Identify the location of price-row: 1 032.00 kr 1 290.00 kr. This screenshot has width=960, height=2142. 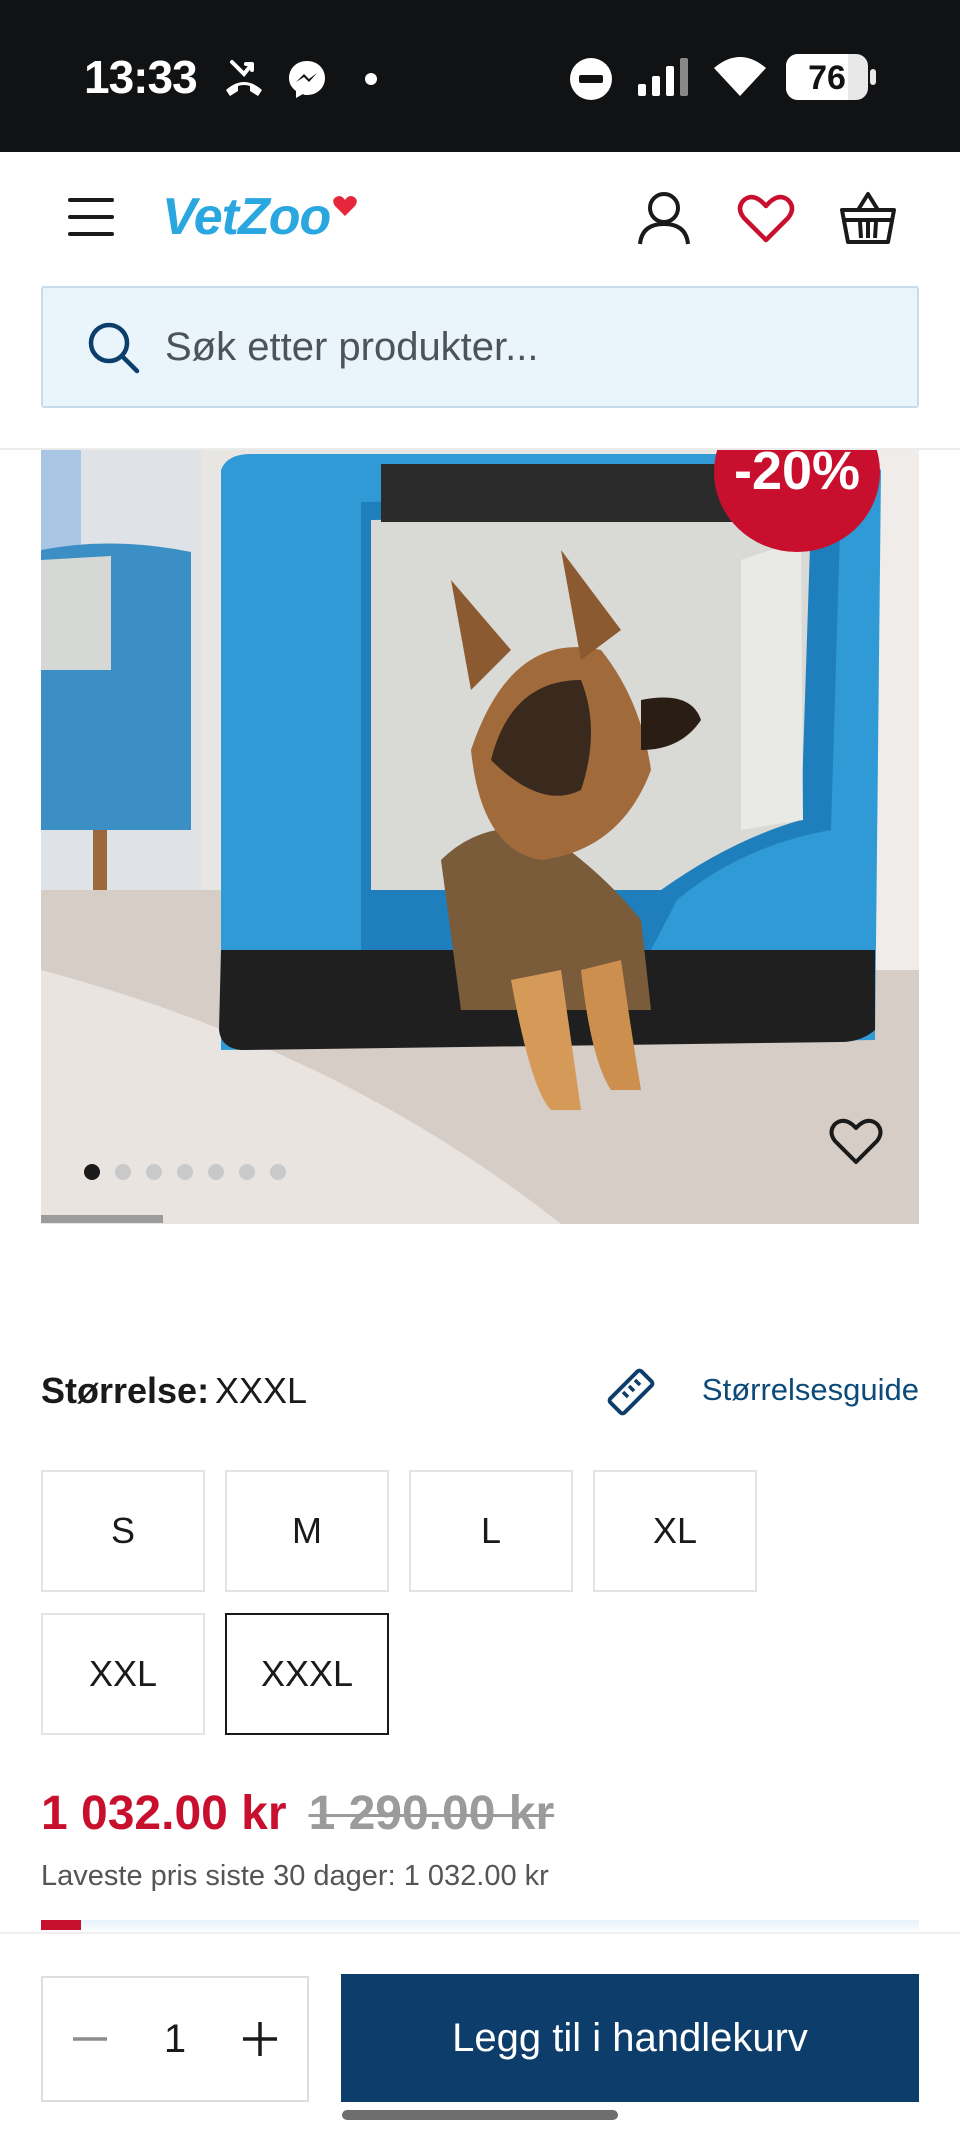
(297, 1813).